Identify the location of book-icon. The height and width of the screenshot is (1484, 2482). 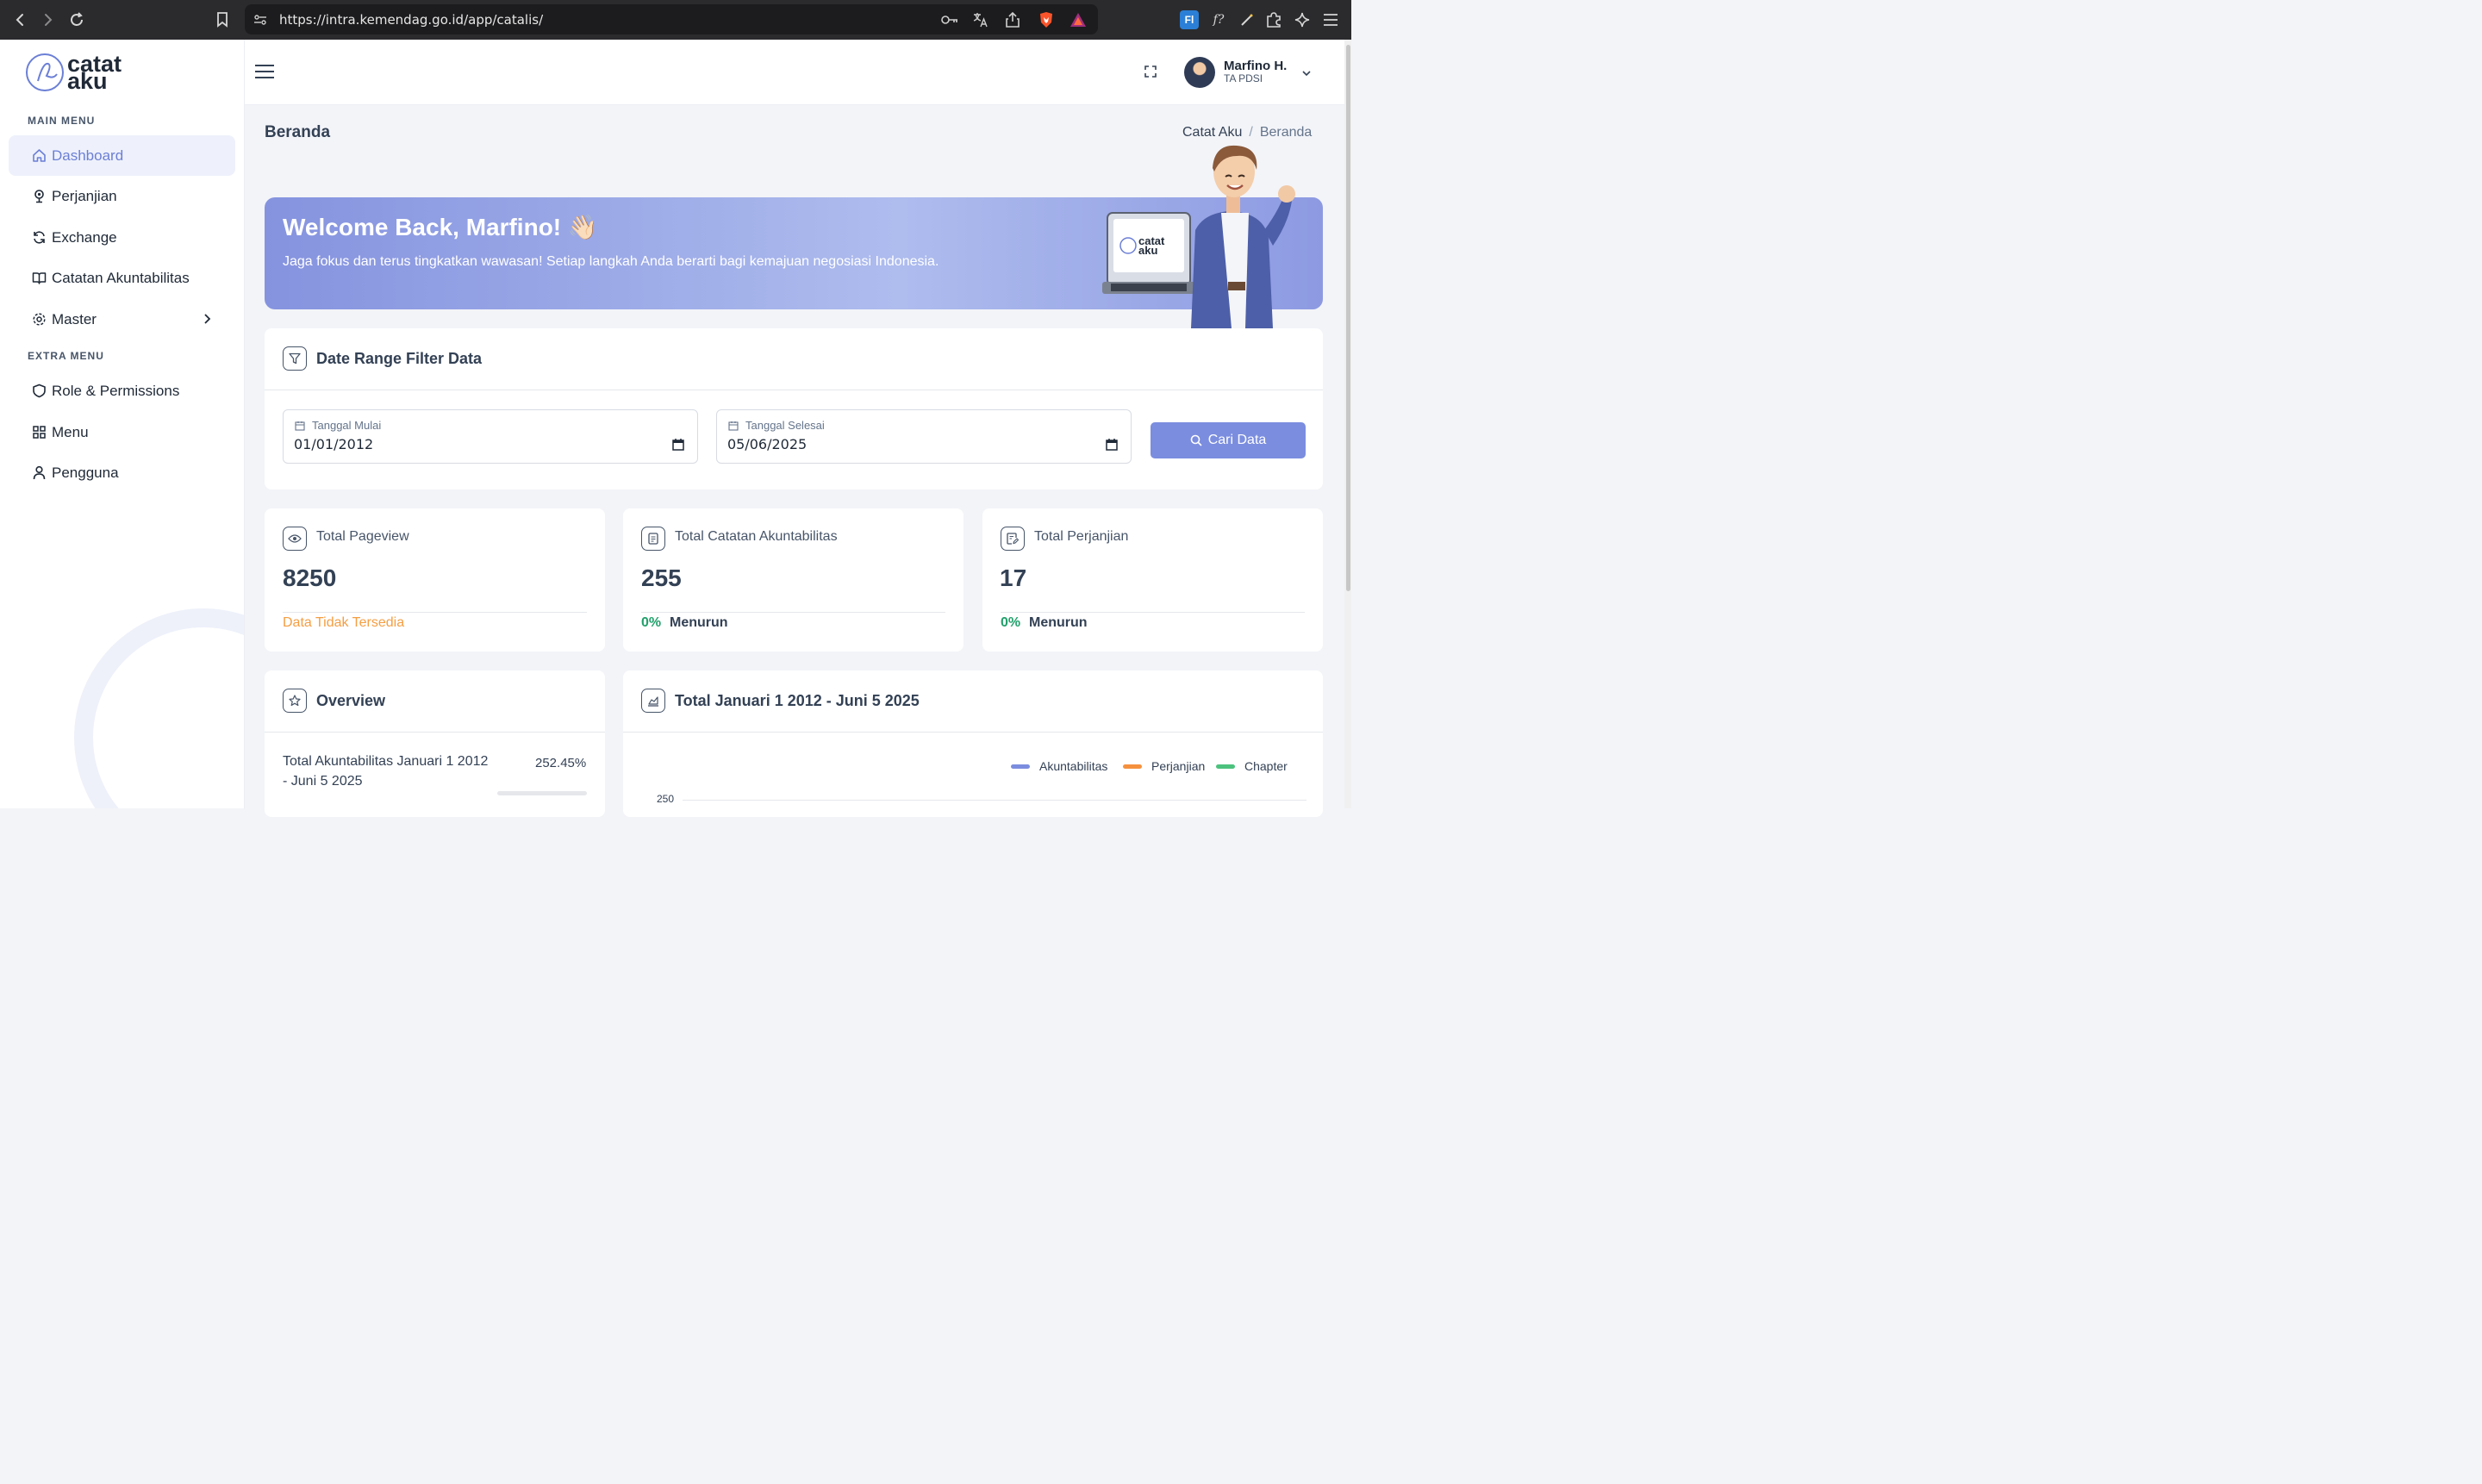
(39, 279).